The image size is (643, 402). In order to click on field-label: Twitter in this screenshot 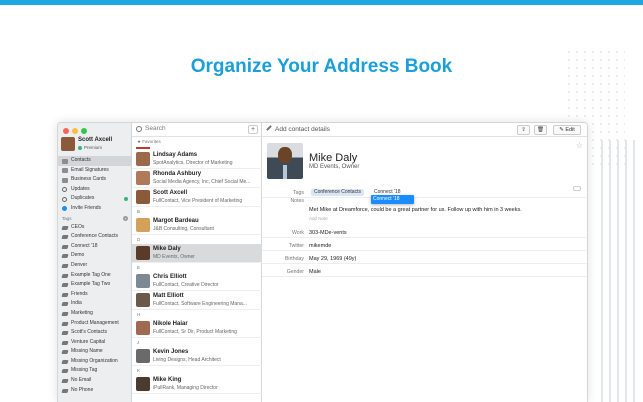, I will do `click(296, 246)`.